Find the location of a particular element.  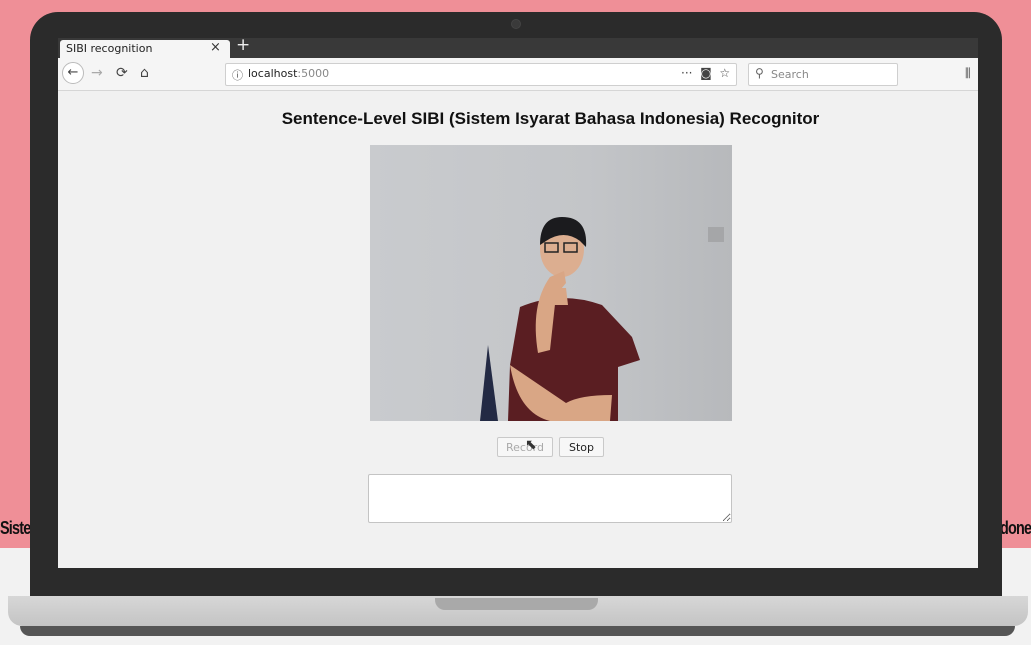

pocket-icon: ◙ is located at coordinates (705, 73).